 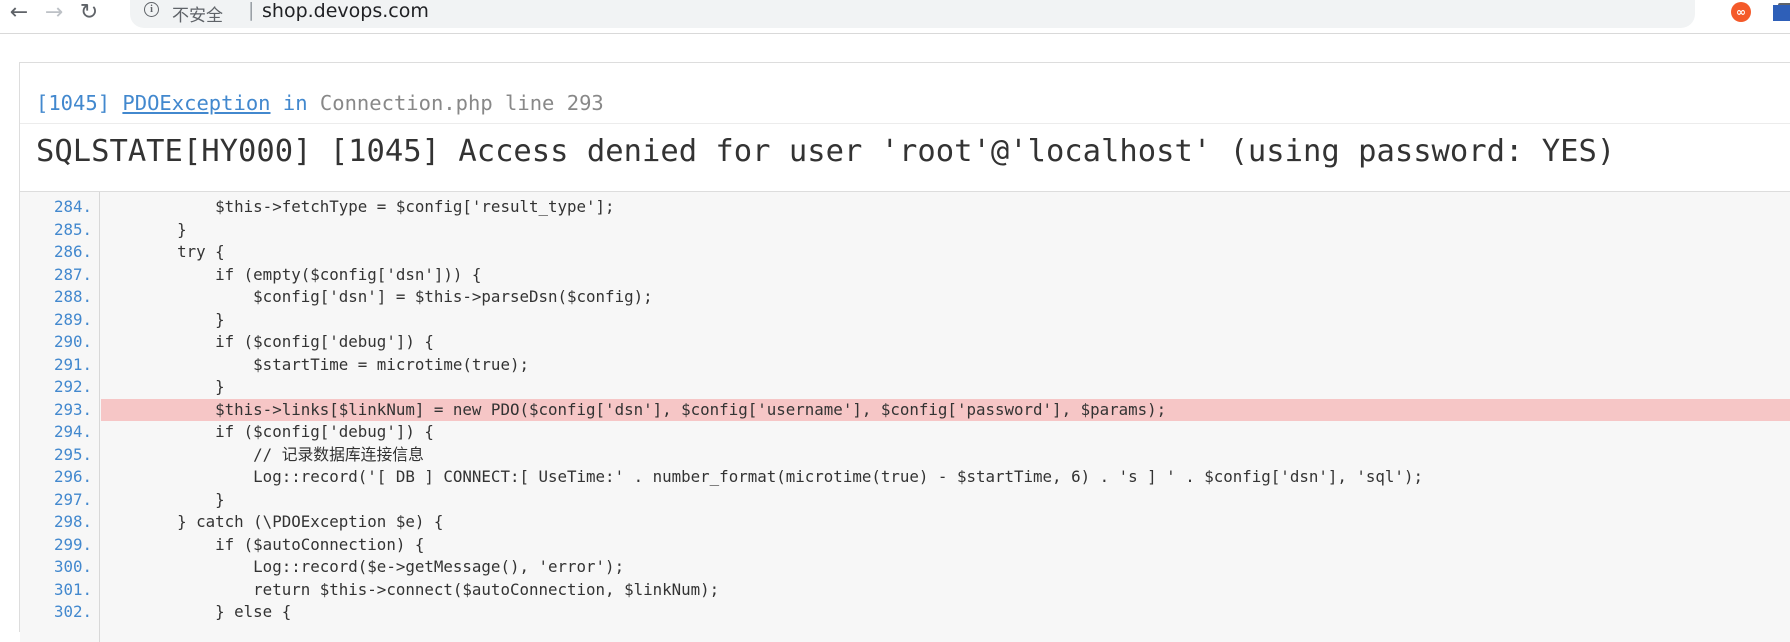 I want to click on line-number: 292., so click(x=72, y=386).